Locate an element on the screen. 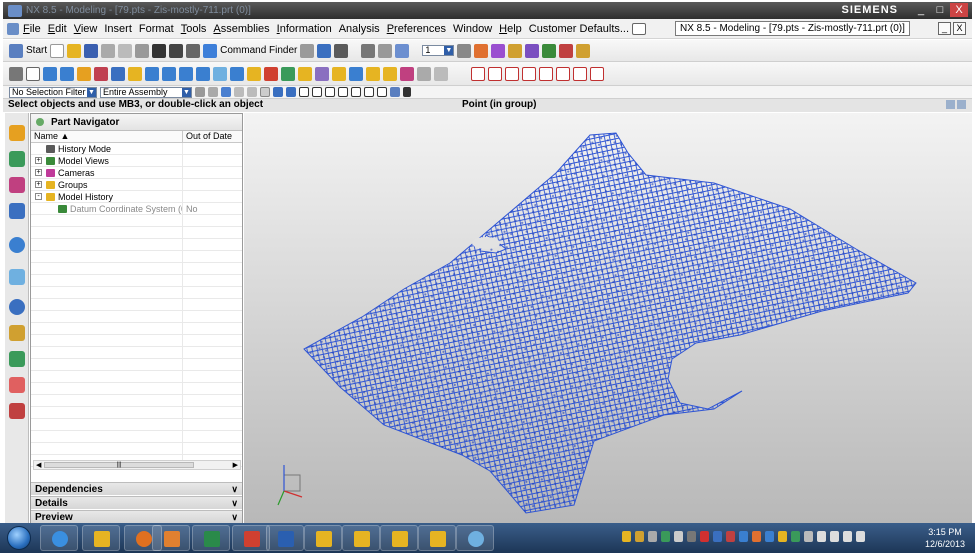 The image size is (975, 553). window-list-icon is located at coordinates (639, 28).